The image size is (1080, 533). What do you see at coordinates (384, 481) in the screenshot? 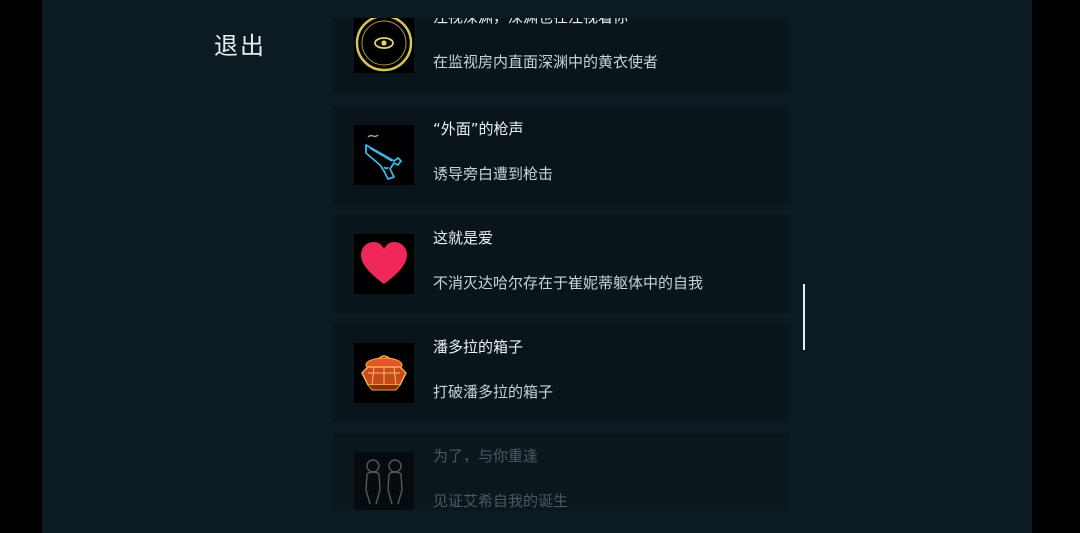
I see `twin-figures-icon` at bounding box center [384, 481].